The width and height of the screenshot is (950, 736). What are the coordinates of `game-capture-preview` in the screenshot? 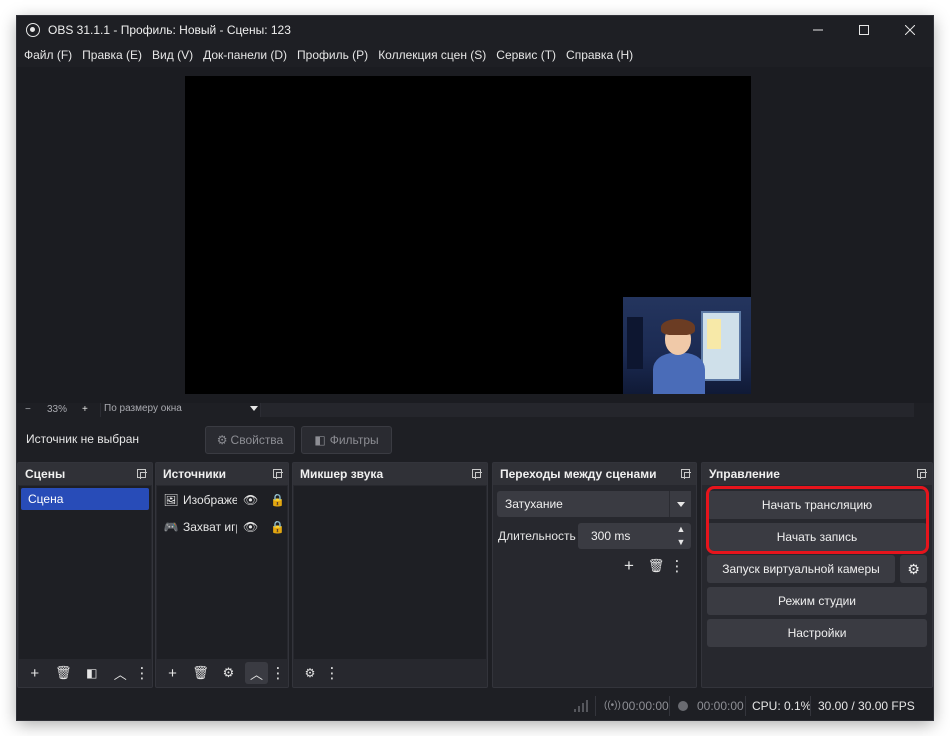 It's located at (687, 345).